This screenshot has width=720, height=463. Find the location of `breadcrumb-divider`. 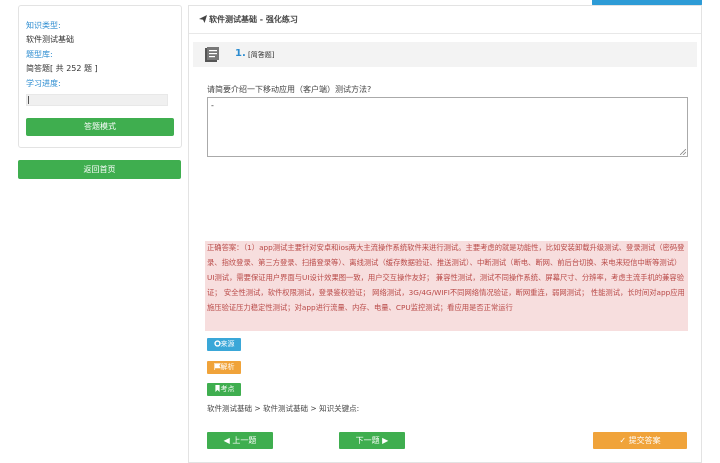

breadcrumb-divider is located at coordinates (445, 33).